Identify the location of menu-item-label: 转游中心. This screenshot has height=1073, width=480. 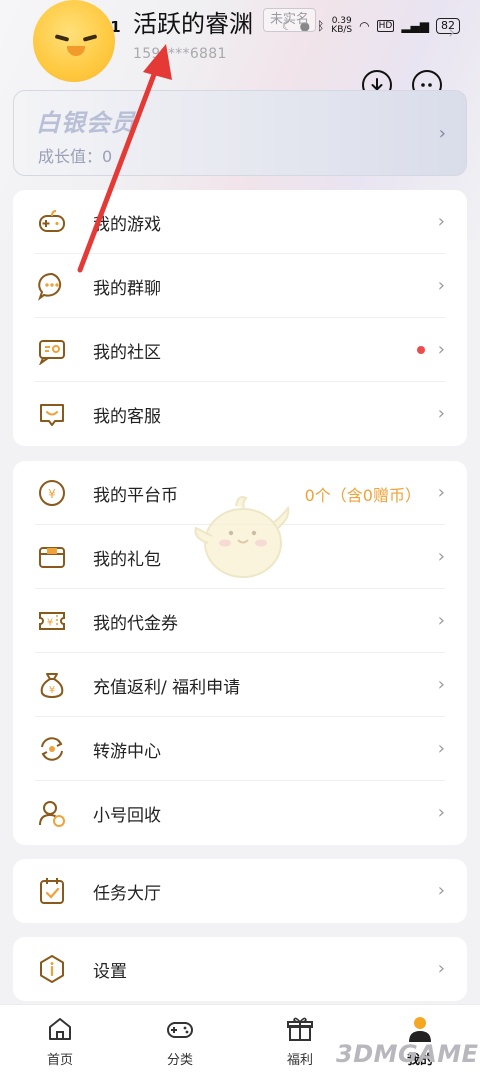
(127, 752).